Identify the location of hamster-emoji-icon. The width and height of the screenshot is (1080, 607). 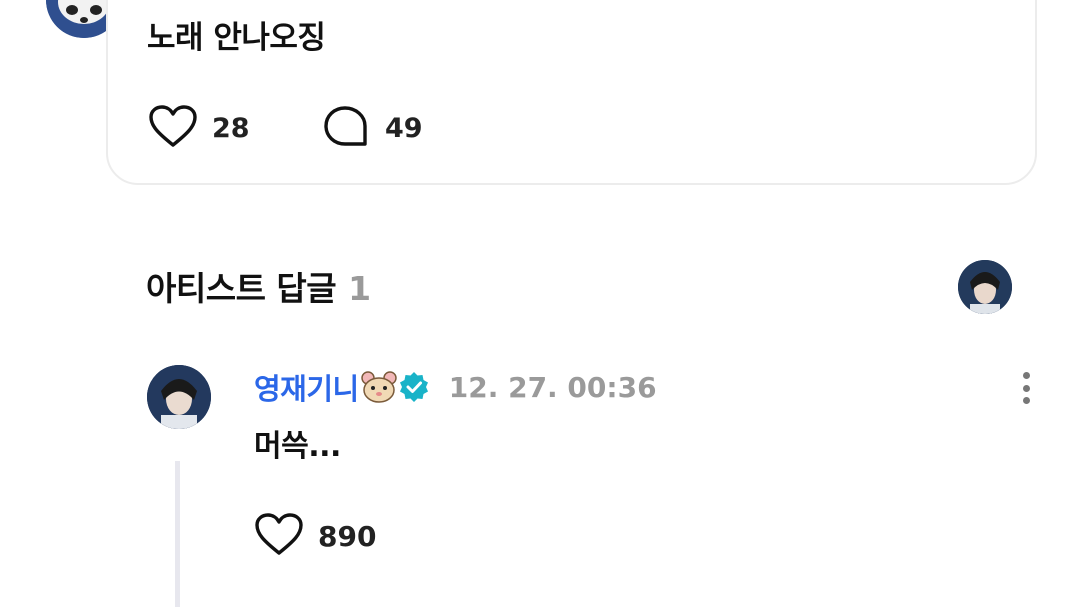
(378, 387).